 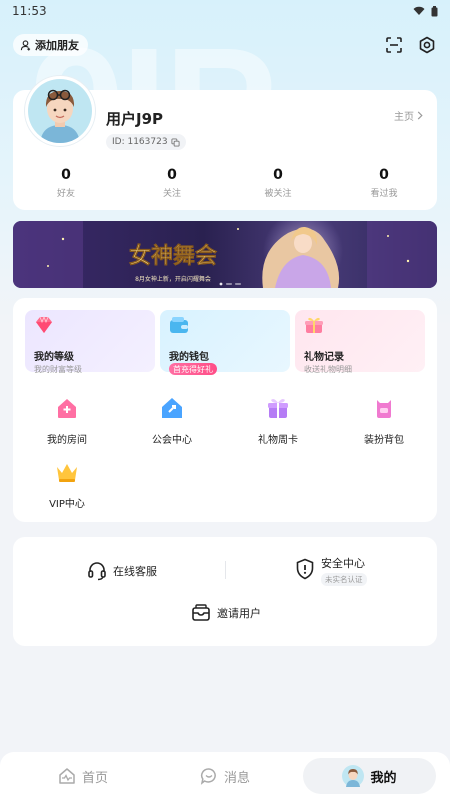 What do you see at coordinates (314, 325) in the screenshot?
I see `gift-box-icon` at bounding box center [314, 325].